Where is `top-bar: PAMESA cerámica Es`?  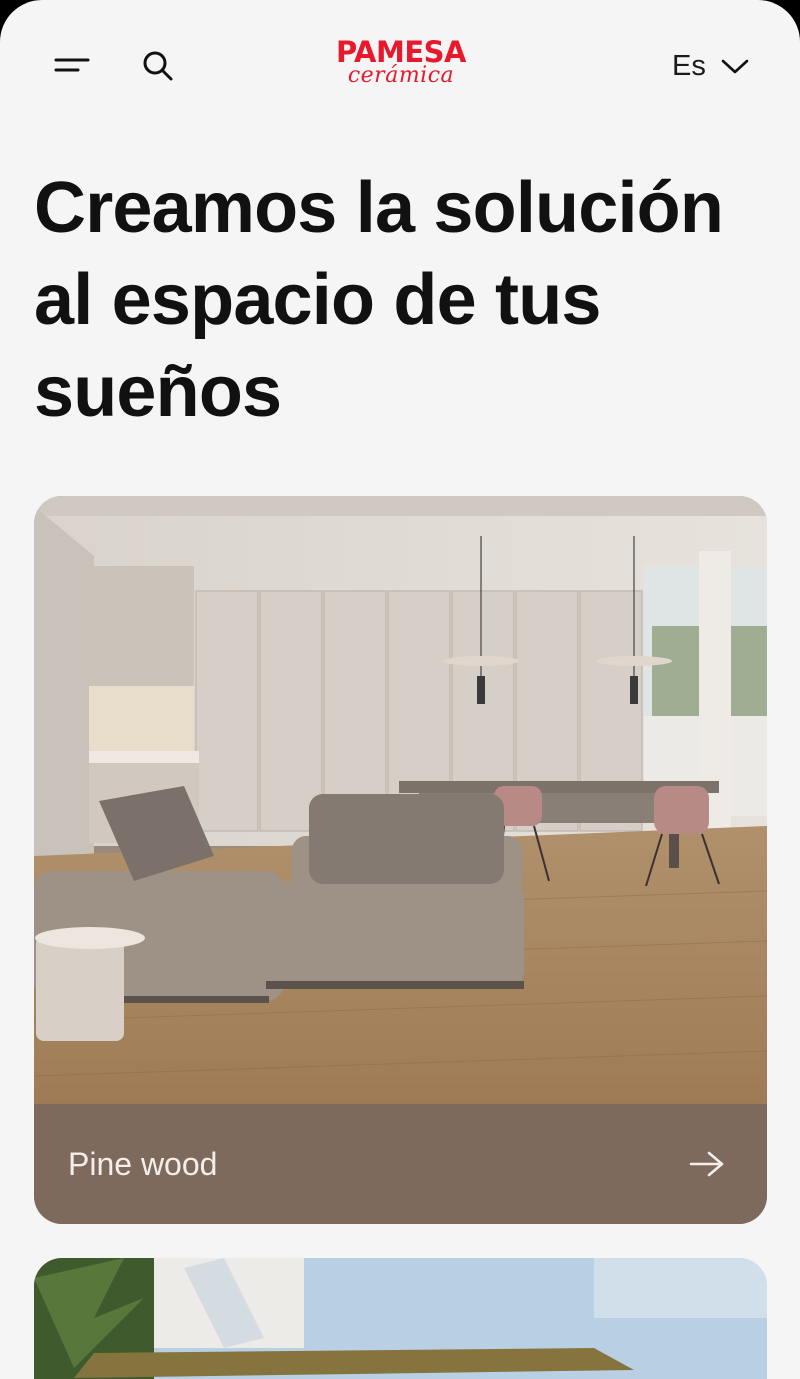
top-bar: PAMESA cerámica Es is located at coordinates (400, 65).